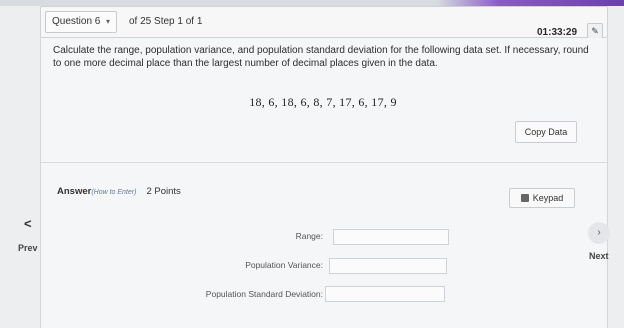 This screenshot has width=624, height=328. Describe the element at coordinates (324, 162) in the screenshot. I see `divider` at that location.